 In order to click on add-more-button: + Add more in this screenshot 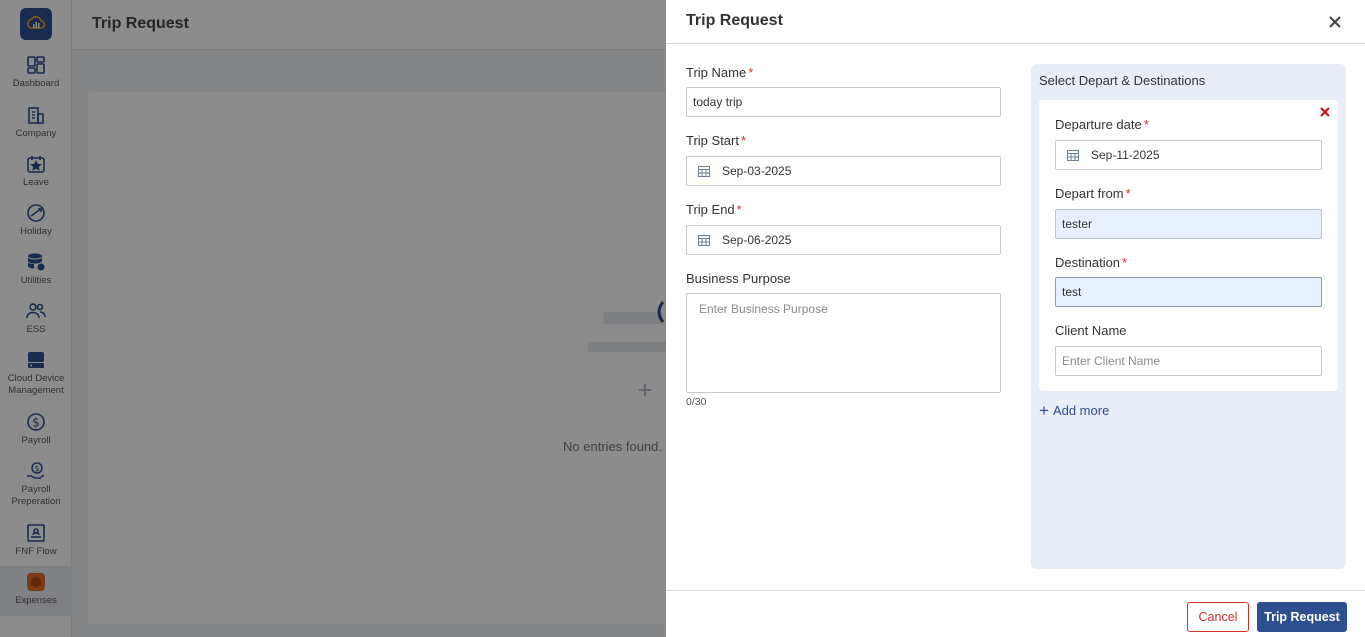, I will do `click(1074, 410)`.